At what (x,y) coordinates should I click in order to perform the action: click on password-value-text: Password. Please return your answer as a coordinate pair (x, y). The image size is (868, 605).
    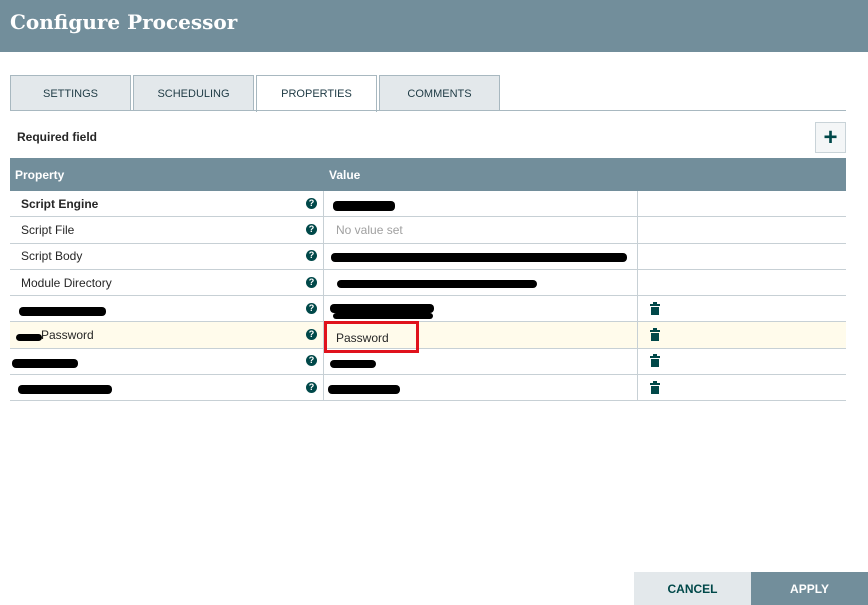
    Looking at the image, I should click on (362, 338).